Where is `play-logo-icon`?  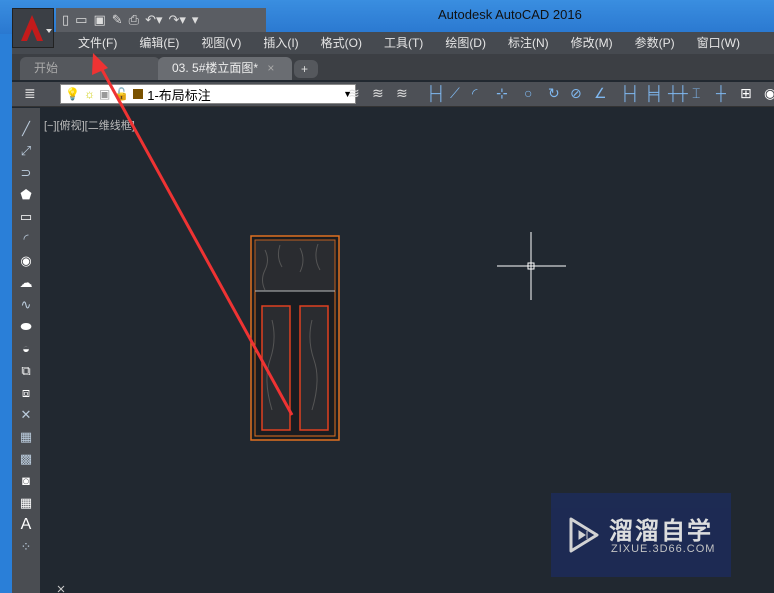
play-logo-icon is located at coordinates (584, 535).